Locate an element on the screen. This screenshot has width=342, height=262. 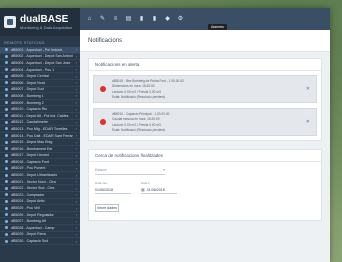
to-date-input: ▦ 01/06/2018 is located at coordinates (159, 190).